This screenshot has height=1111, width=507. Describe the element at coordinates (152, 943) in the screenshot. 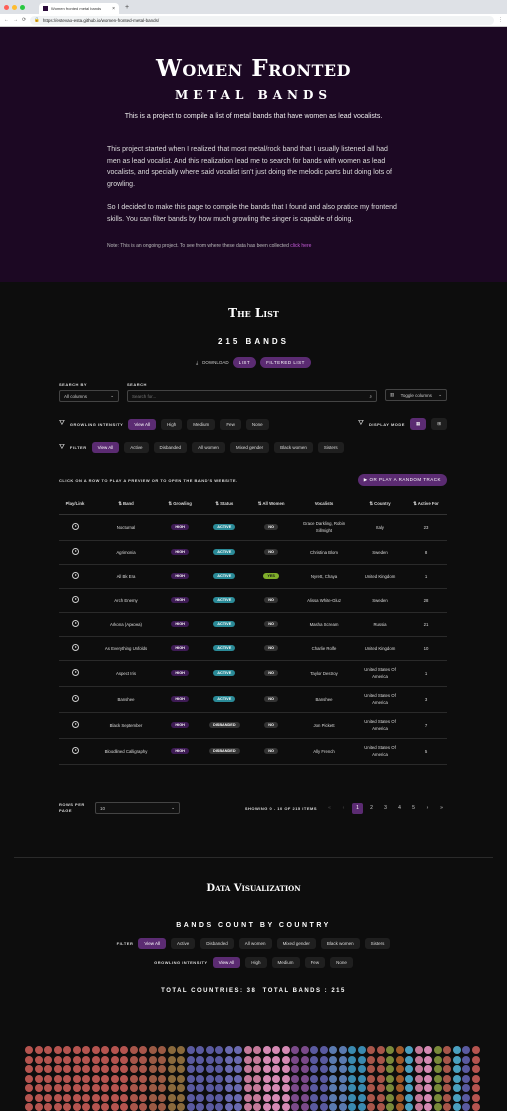

I see `dv-filter-chip-all: View All` at that location.